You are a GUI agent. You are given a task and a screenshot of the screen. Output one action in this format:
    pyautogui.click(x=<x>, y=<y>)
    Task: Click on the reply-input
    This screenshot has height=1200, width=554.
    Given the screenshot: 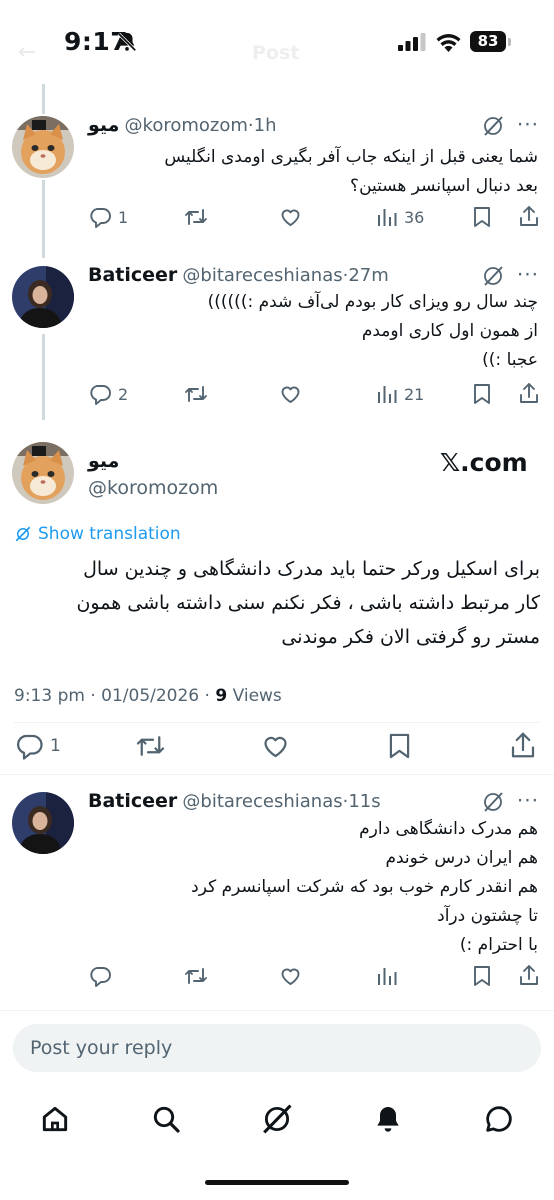 What is the action you would take?
    pyautogui.click(x=277, y=1048)
    